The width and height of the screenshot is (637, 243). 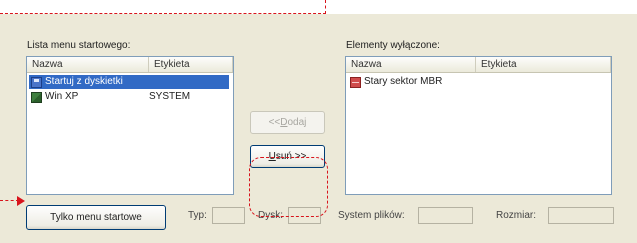 What do you see at coordinates (197, 215) in the screenshot?
I see `type-label: Typ:` at bounding box center [197, 215].